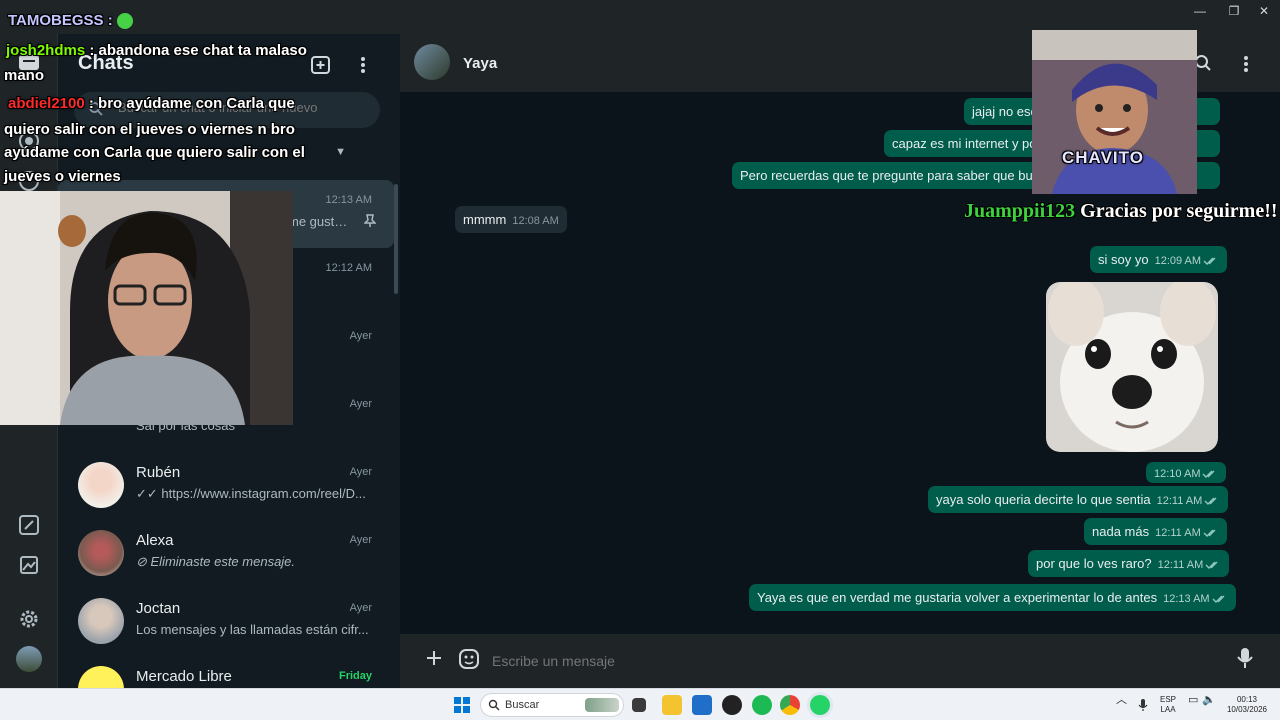 This screenshot has width=1280, height=720. What do you see at coordinates (1209, 700) in the screenshot?
I see `volume-icon: 🔈` at bounding box center [1209, 700].